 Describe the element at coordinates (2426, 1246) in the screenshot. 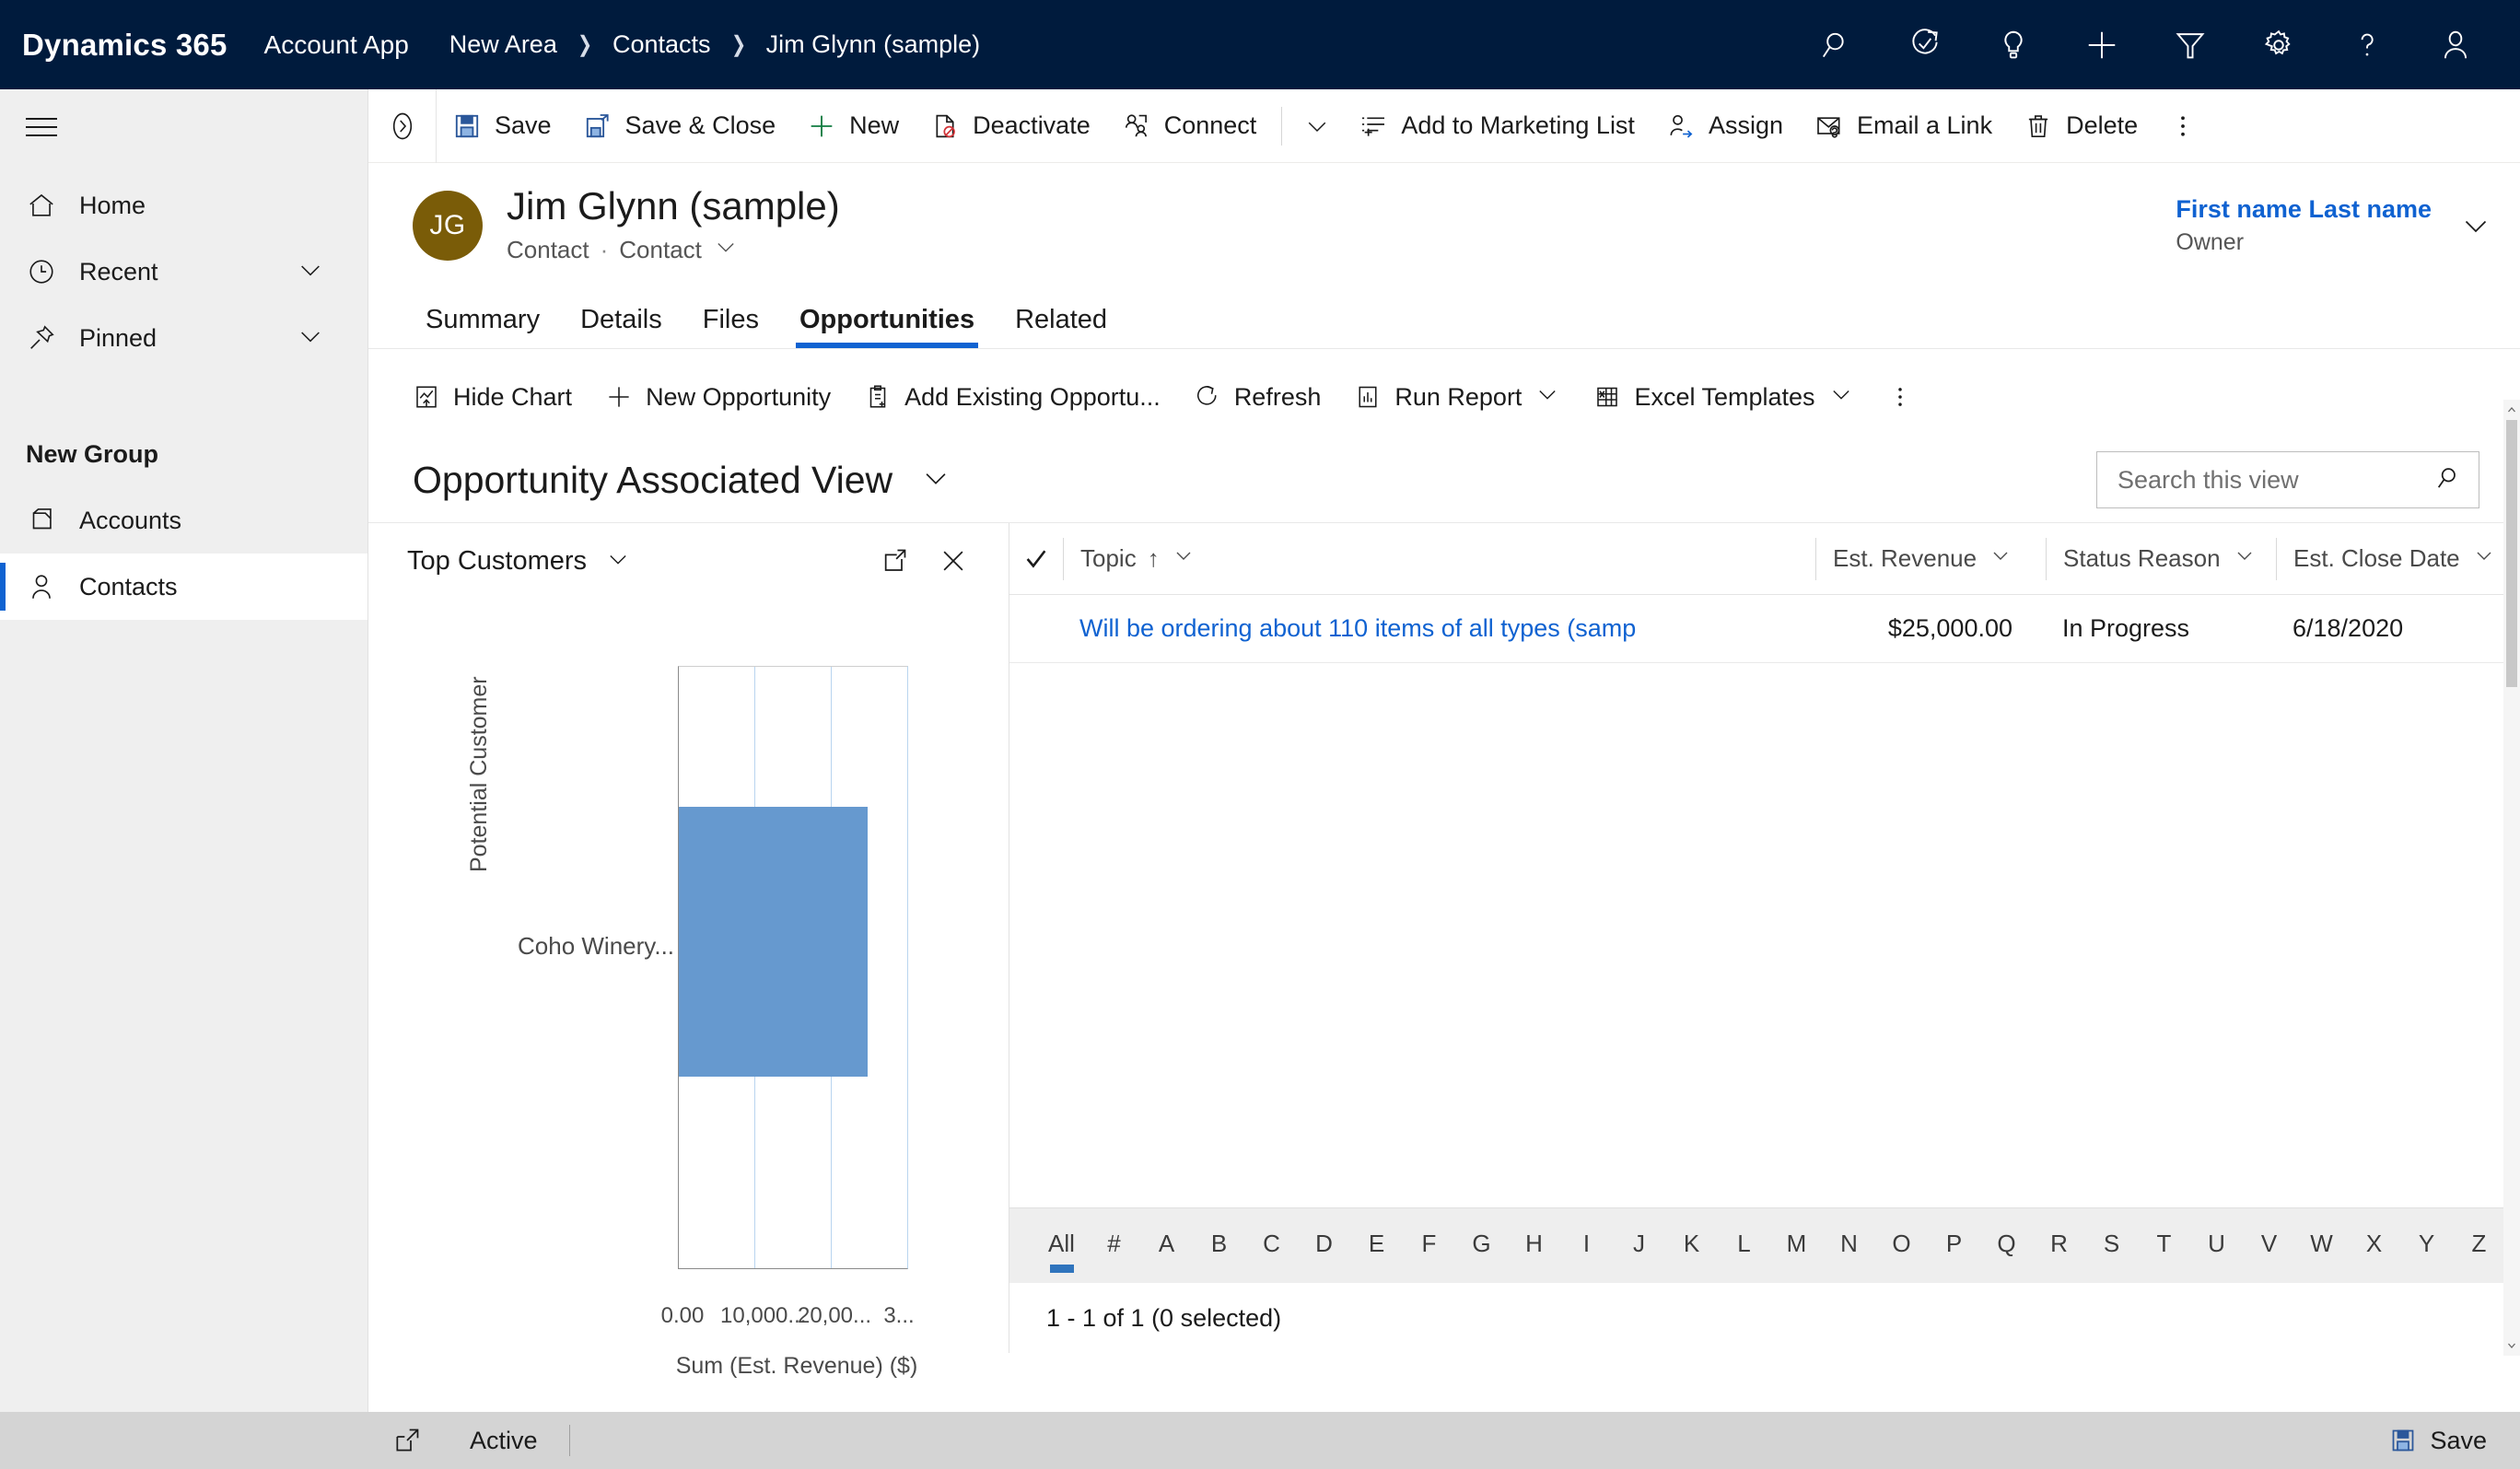

I see `alpha-filter-y: Y` at that location.